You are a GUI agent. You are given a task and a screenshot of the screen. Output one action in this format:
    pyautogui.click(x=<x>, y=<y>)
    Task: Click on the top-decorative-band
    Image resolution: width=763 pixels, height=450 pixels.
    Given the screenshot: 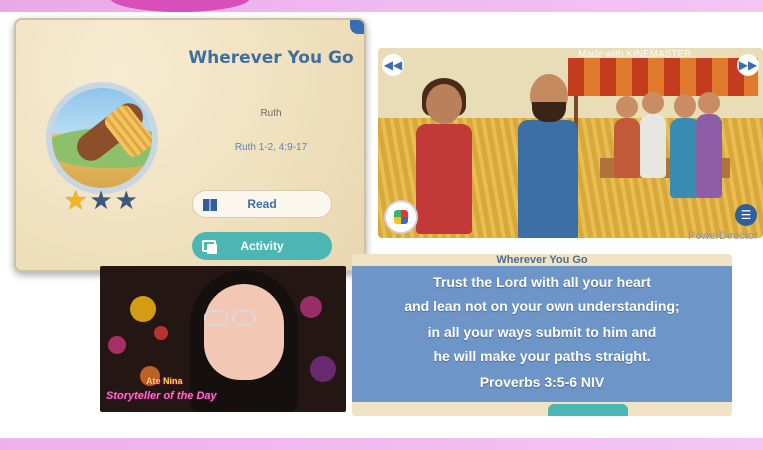 What is the action you would take?
    pyautogui.click(x=381, y=6)
    